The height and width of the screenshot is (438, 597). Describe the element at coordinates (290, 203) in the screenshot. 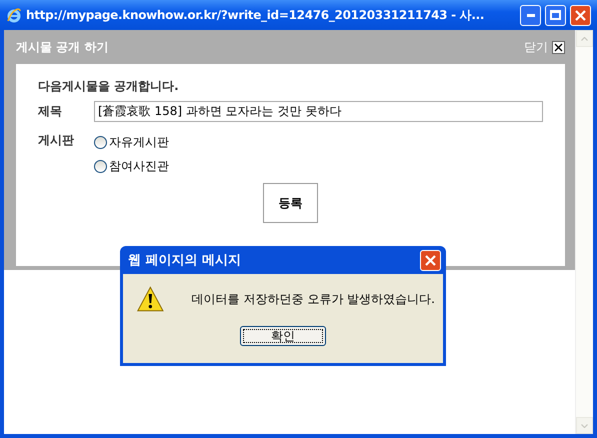

I see `submit-button: 등록` at that location.